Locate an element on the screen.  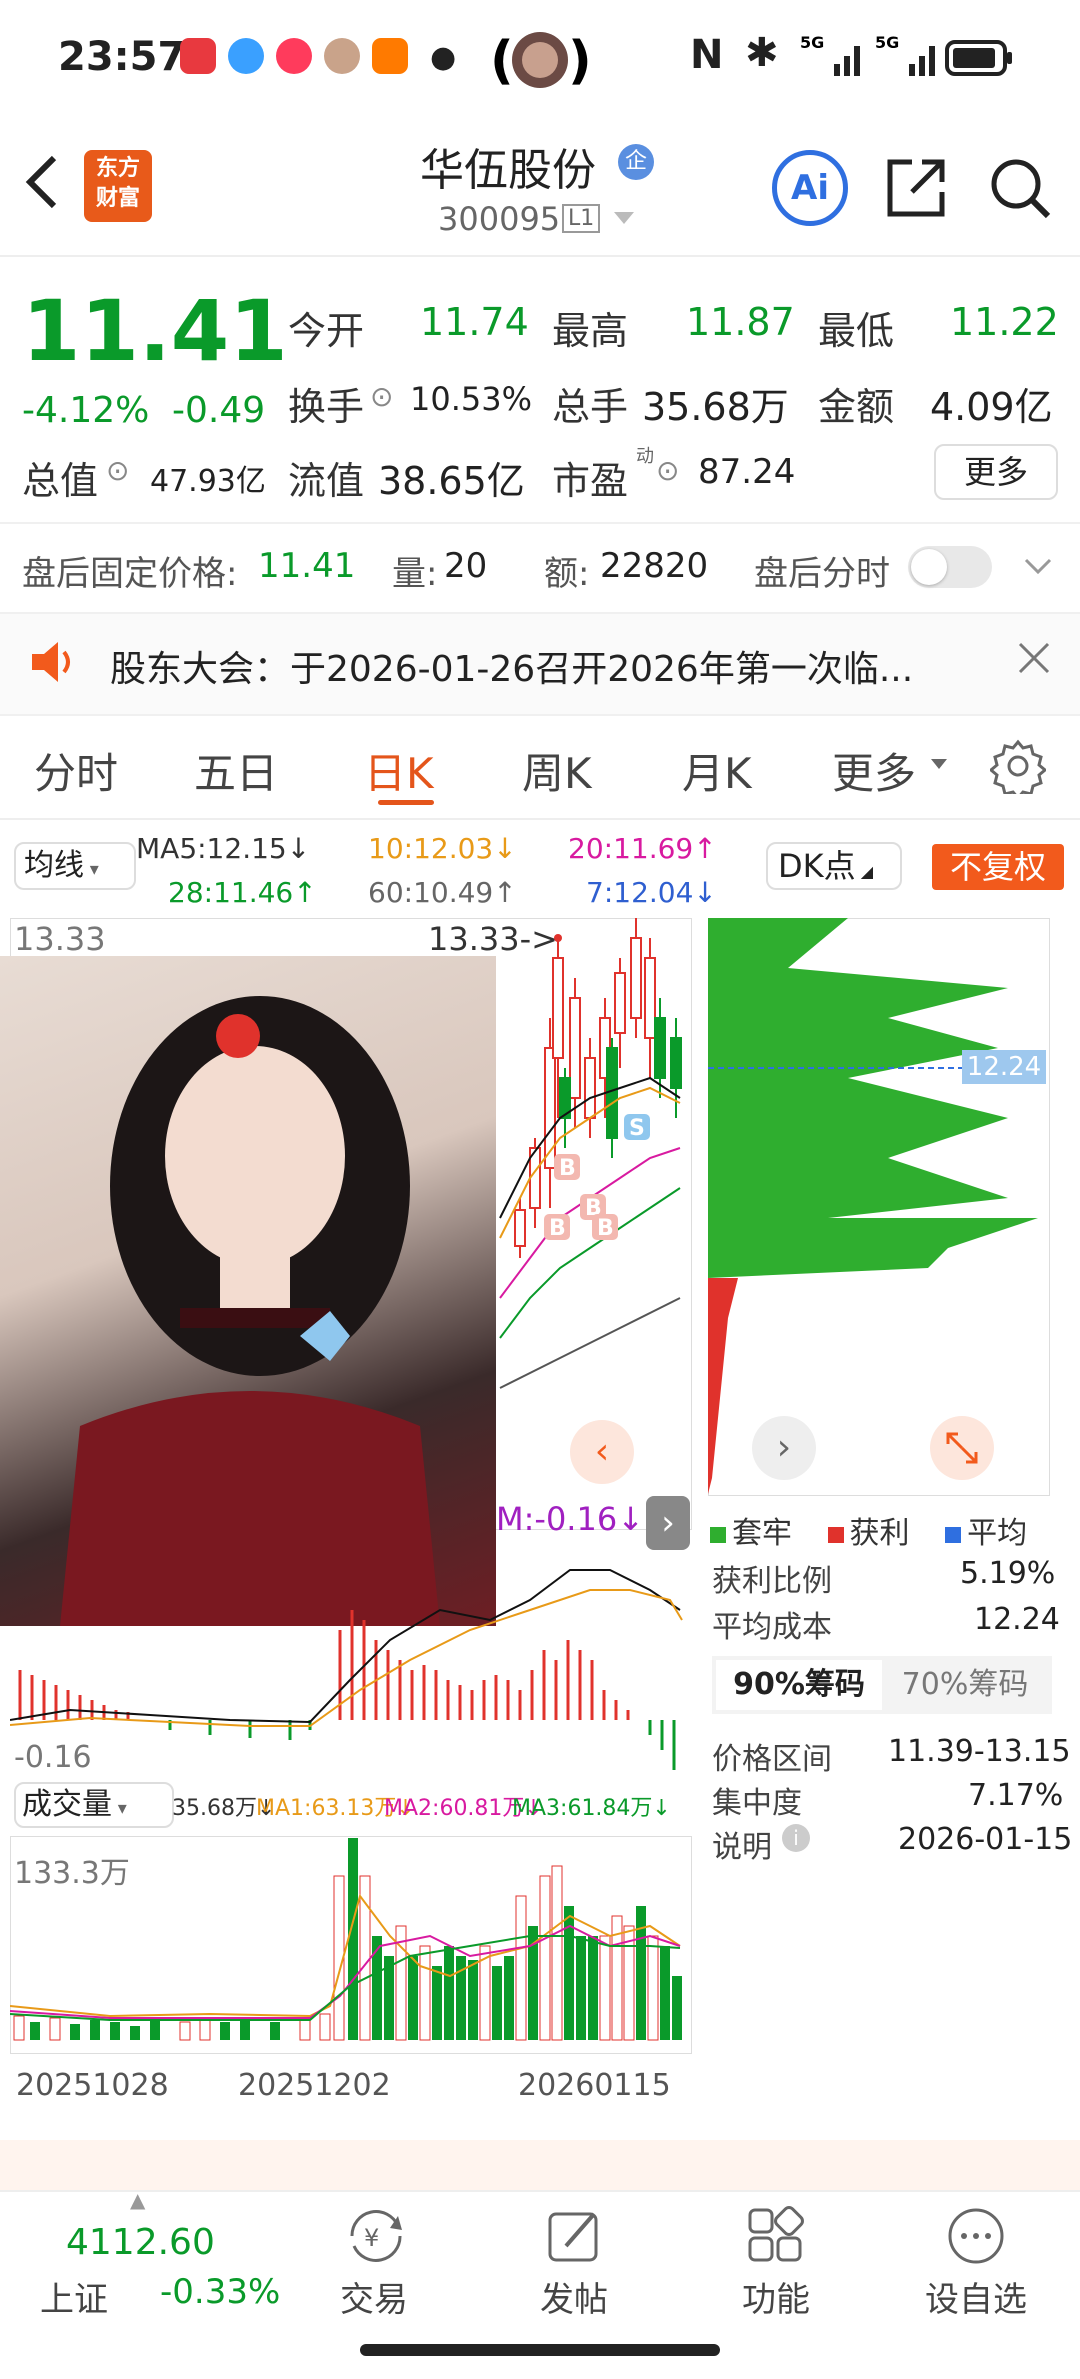
dk-label: DK点 is located at coordinates (817, 866).